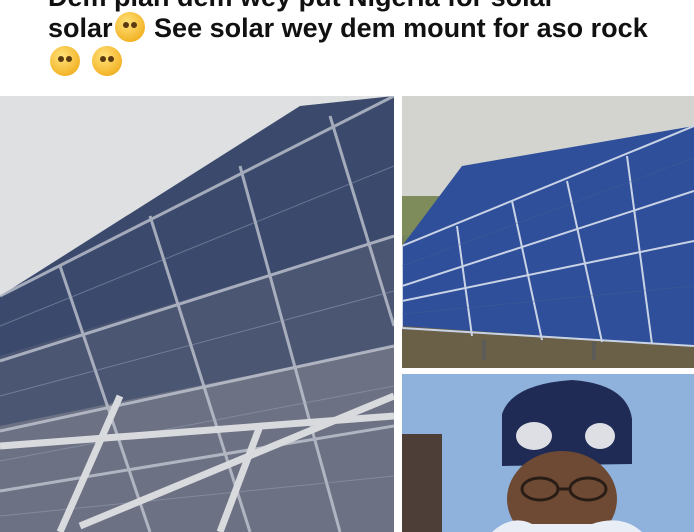 Image resolution: width=694 pixels, height=532 pixels. I want to click on laughing-crying-face-icon, so click(129, 27).